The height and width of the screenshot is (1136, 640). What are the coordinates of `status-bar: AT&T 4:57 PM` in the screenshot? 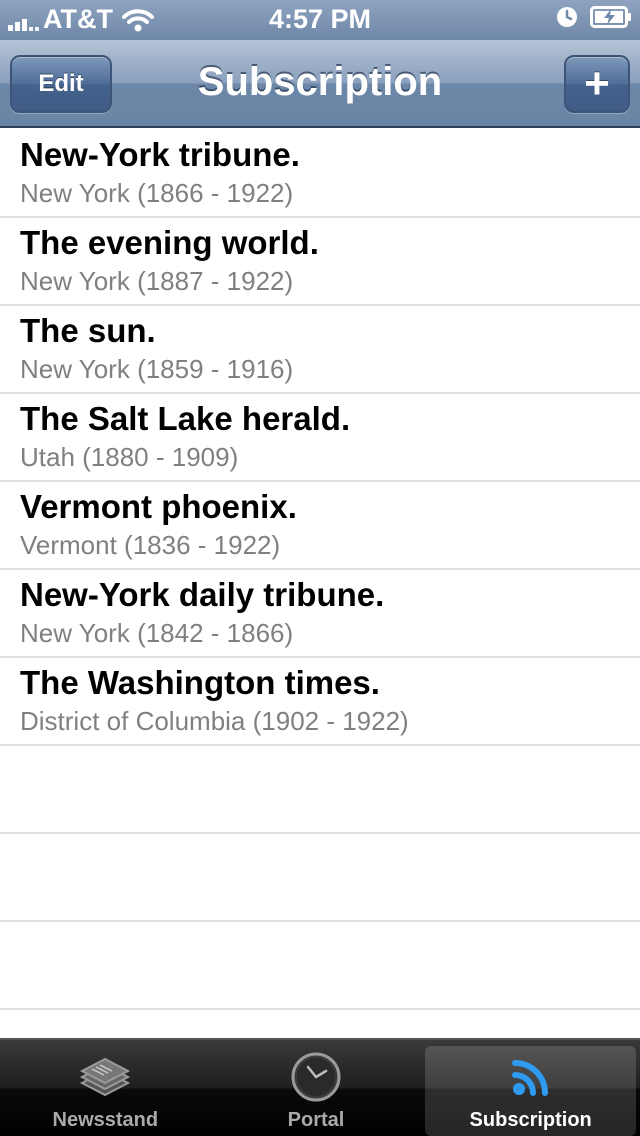 It's located at (320, 20).